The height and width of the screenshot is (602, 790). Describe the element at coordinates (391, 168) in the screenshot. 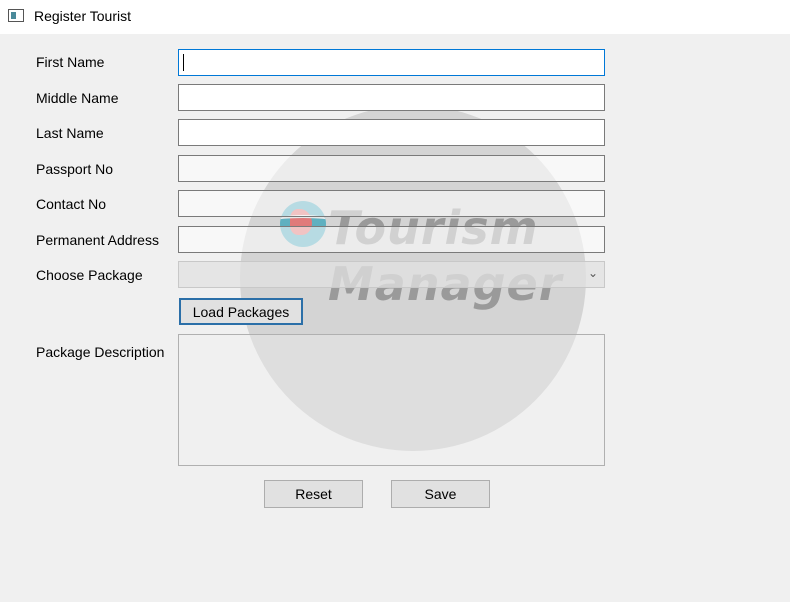

I see `passport-field` at that location.